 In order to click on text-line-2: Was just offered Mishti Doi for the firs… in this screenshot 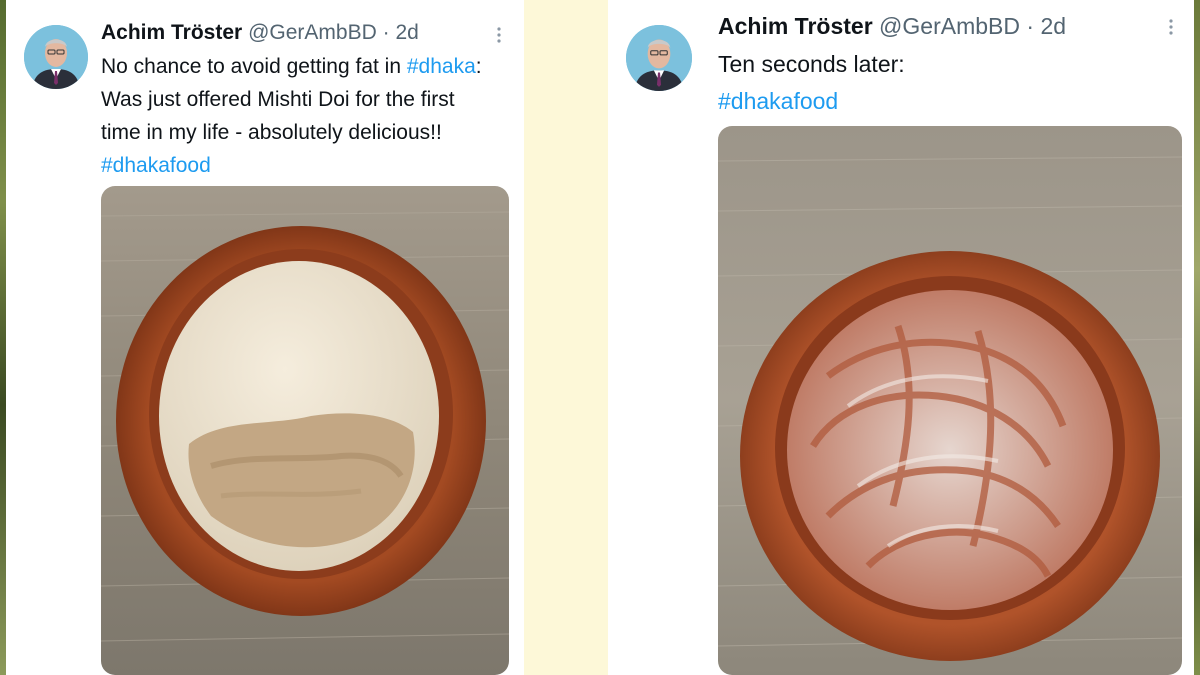, I will do `click(278, 99)`.